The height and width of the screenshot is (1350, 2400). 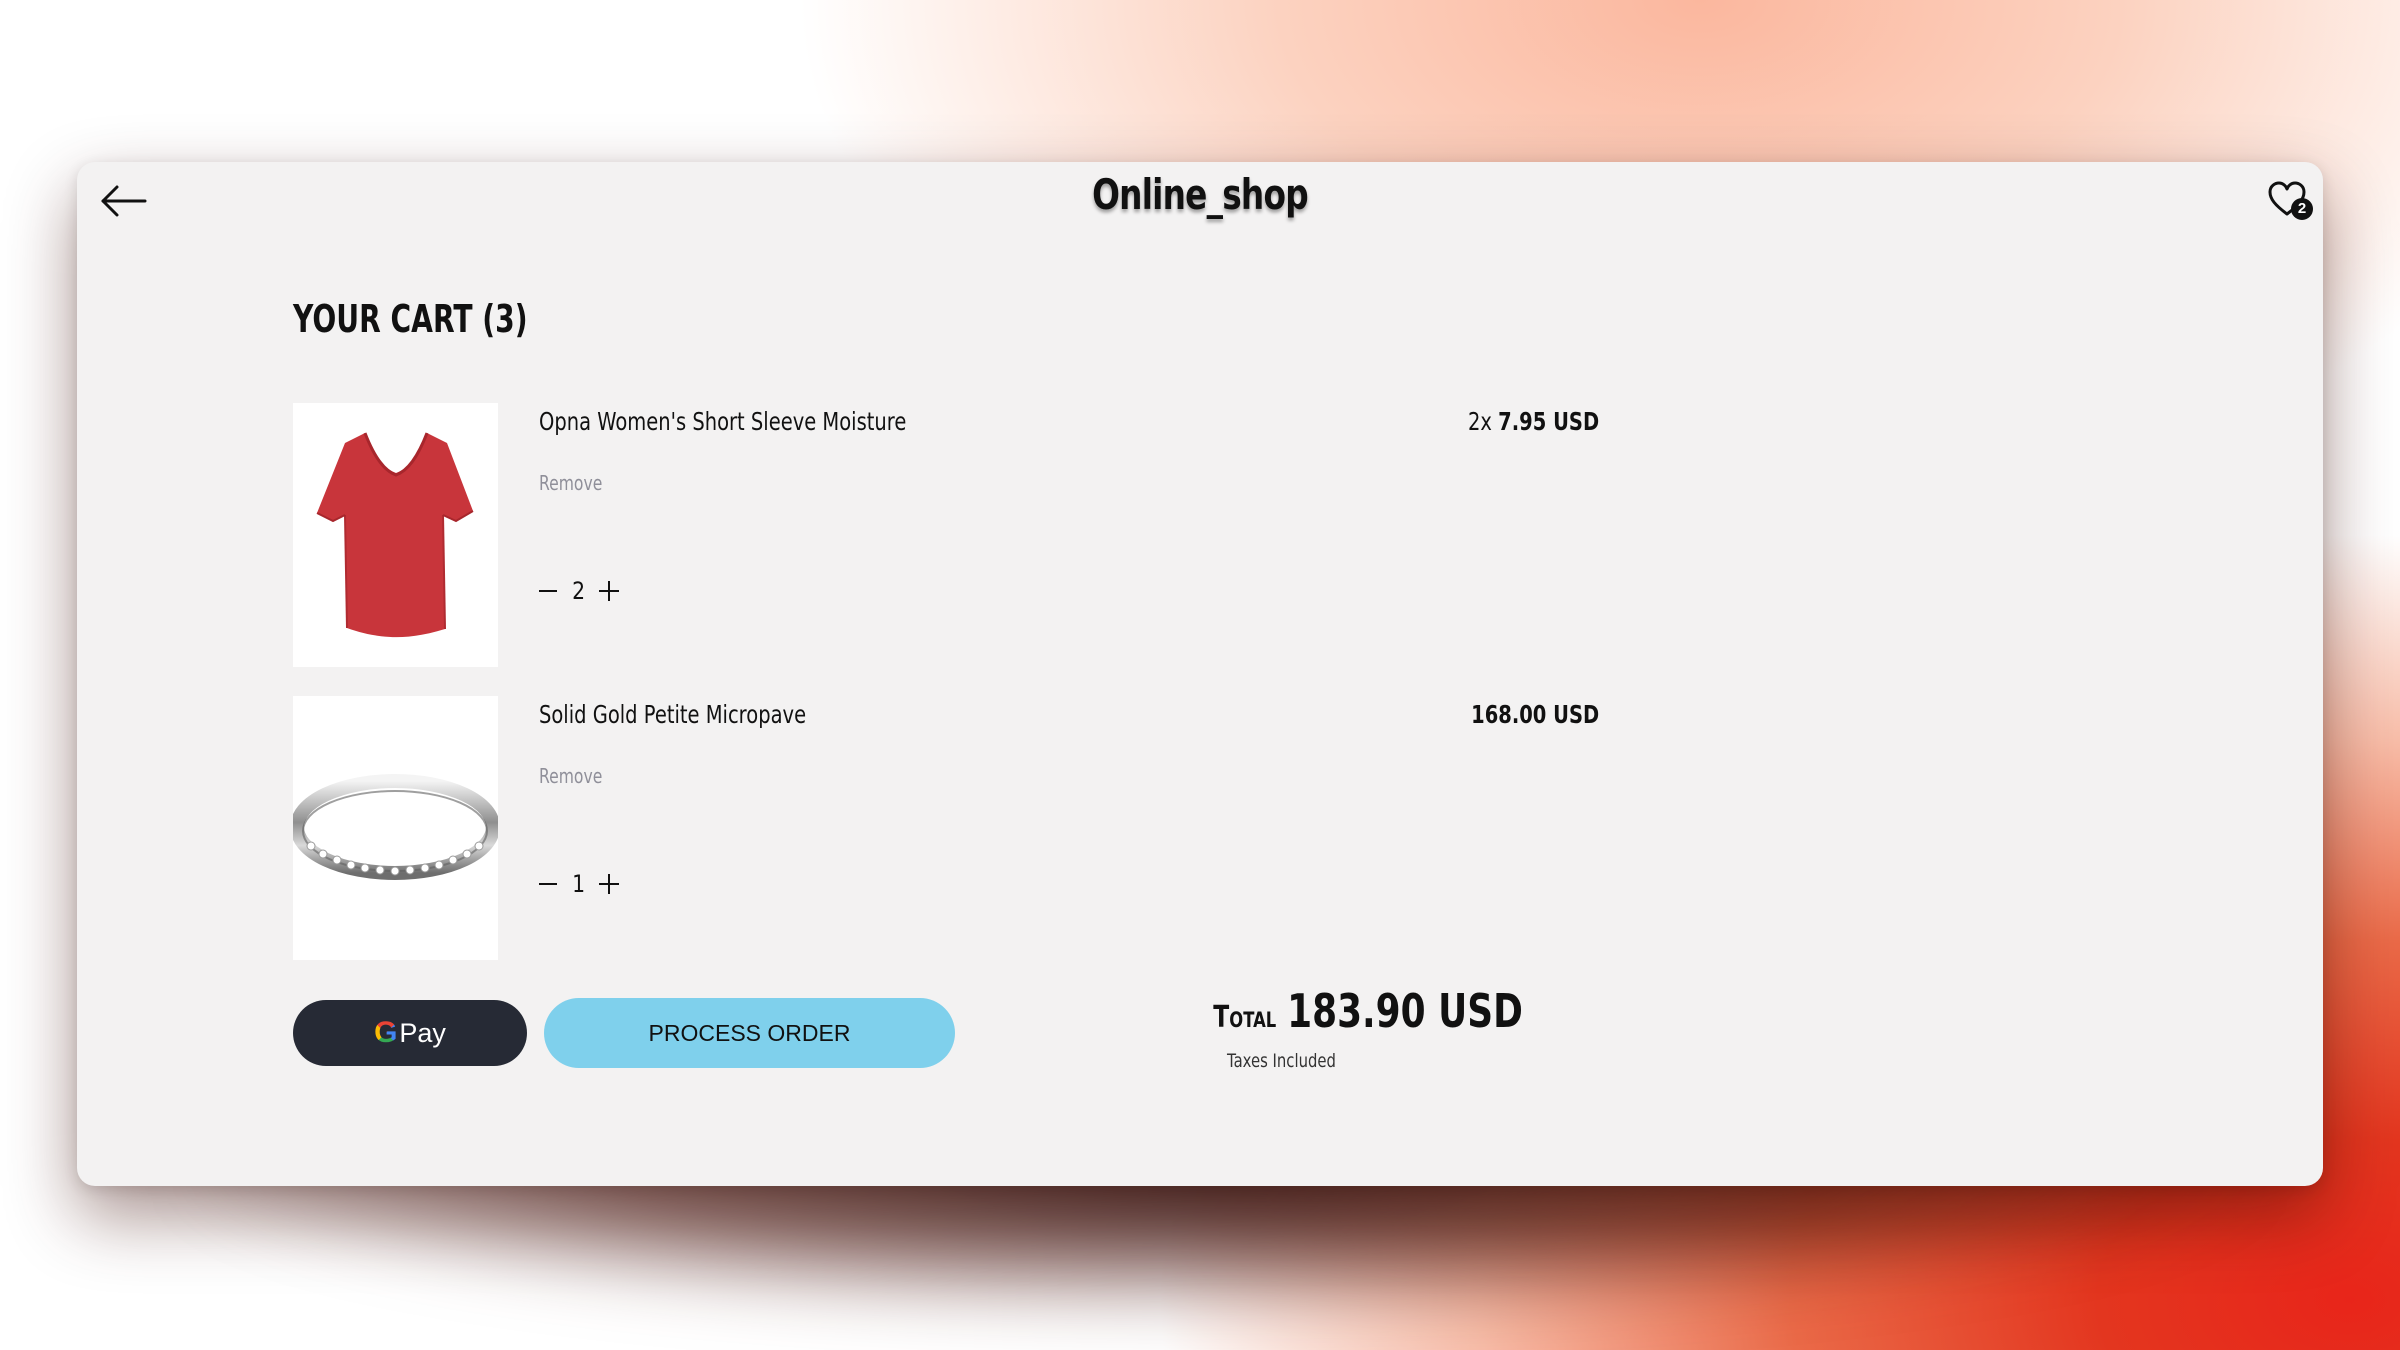 What do you see at coordinates (1405, 1011) in the screenshot?
I see `total-amount: 183.90 USD` at bounding box center [1405, 1011].